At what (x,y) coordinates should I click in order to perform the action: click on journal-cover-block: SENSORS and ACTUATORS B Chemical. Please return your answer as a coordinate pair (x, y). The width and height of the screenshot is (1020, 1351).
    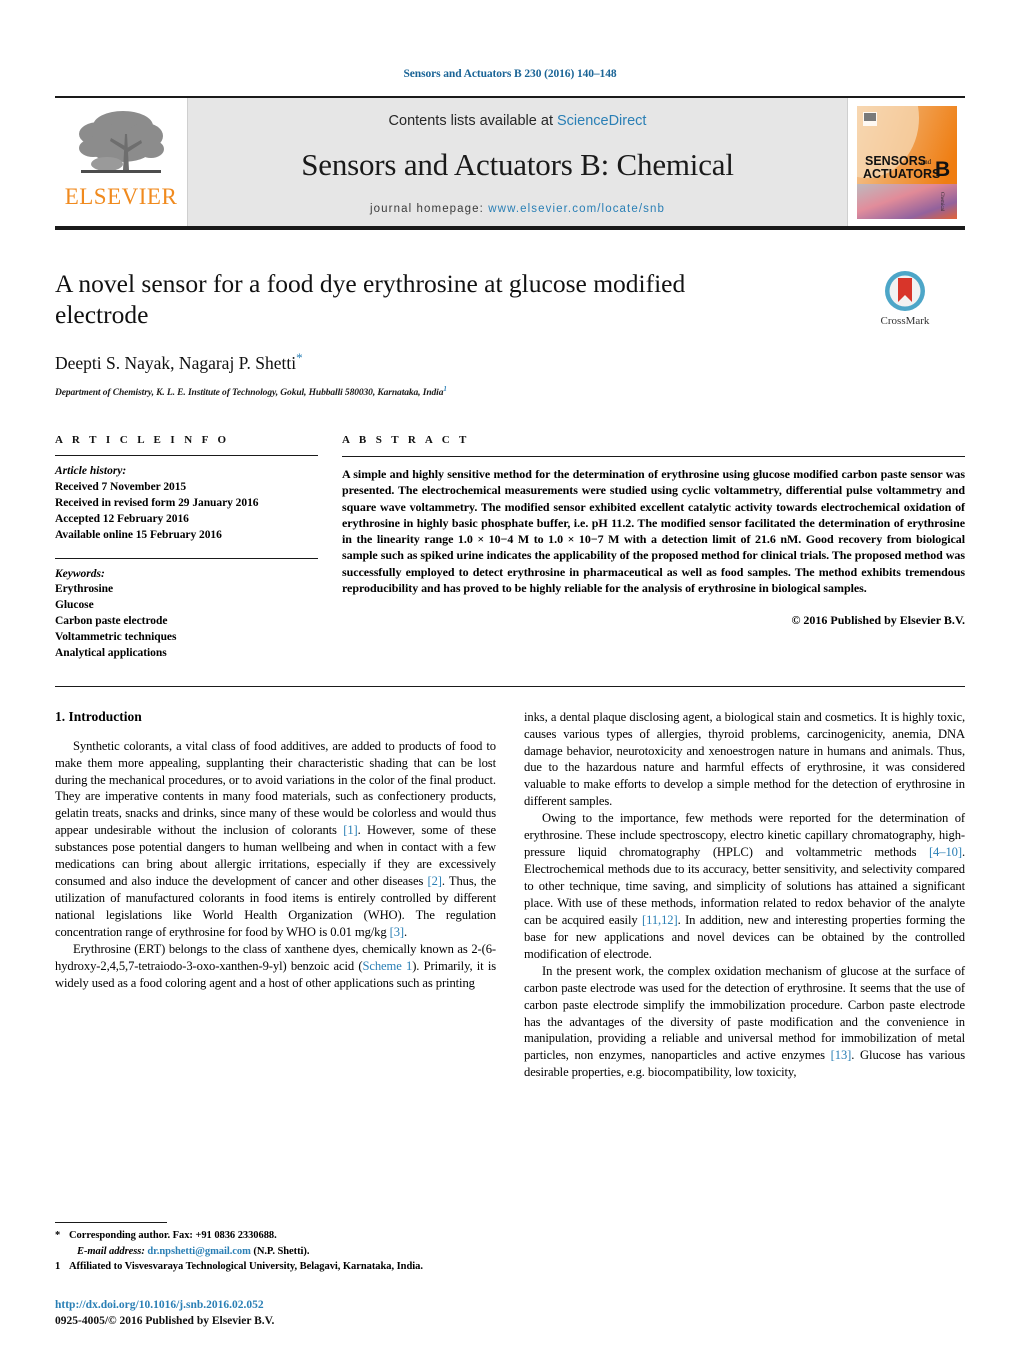
    Looking at the image, I should click on (906, 162).